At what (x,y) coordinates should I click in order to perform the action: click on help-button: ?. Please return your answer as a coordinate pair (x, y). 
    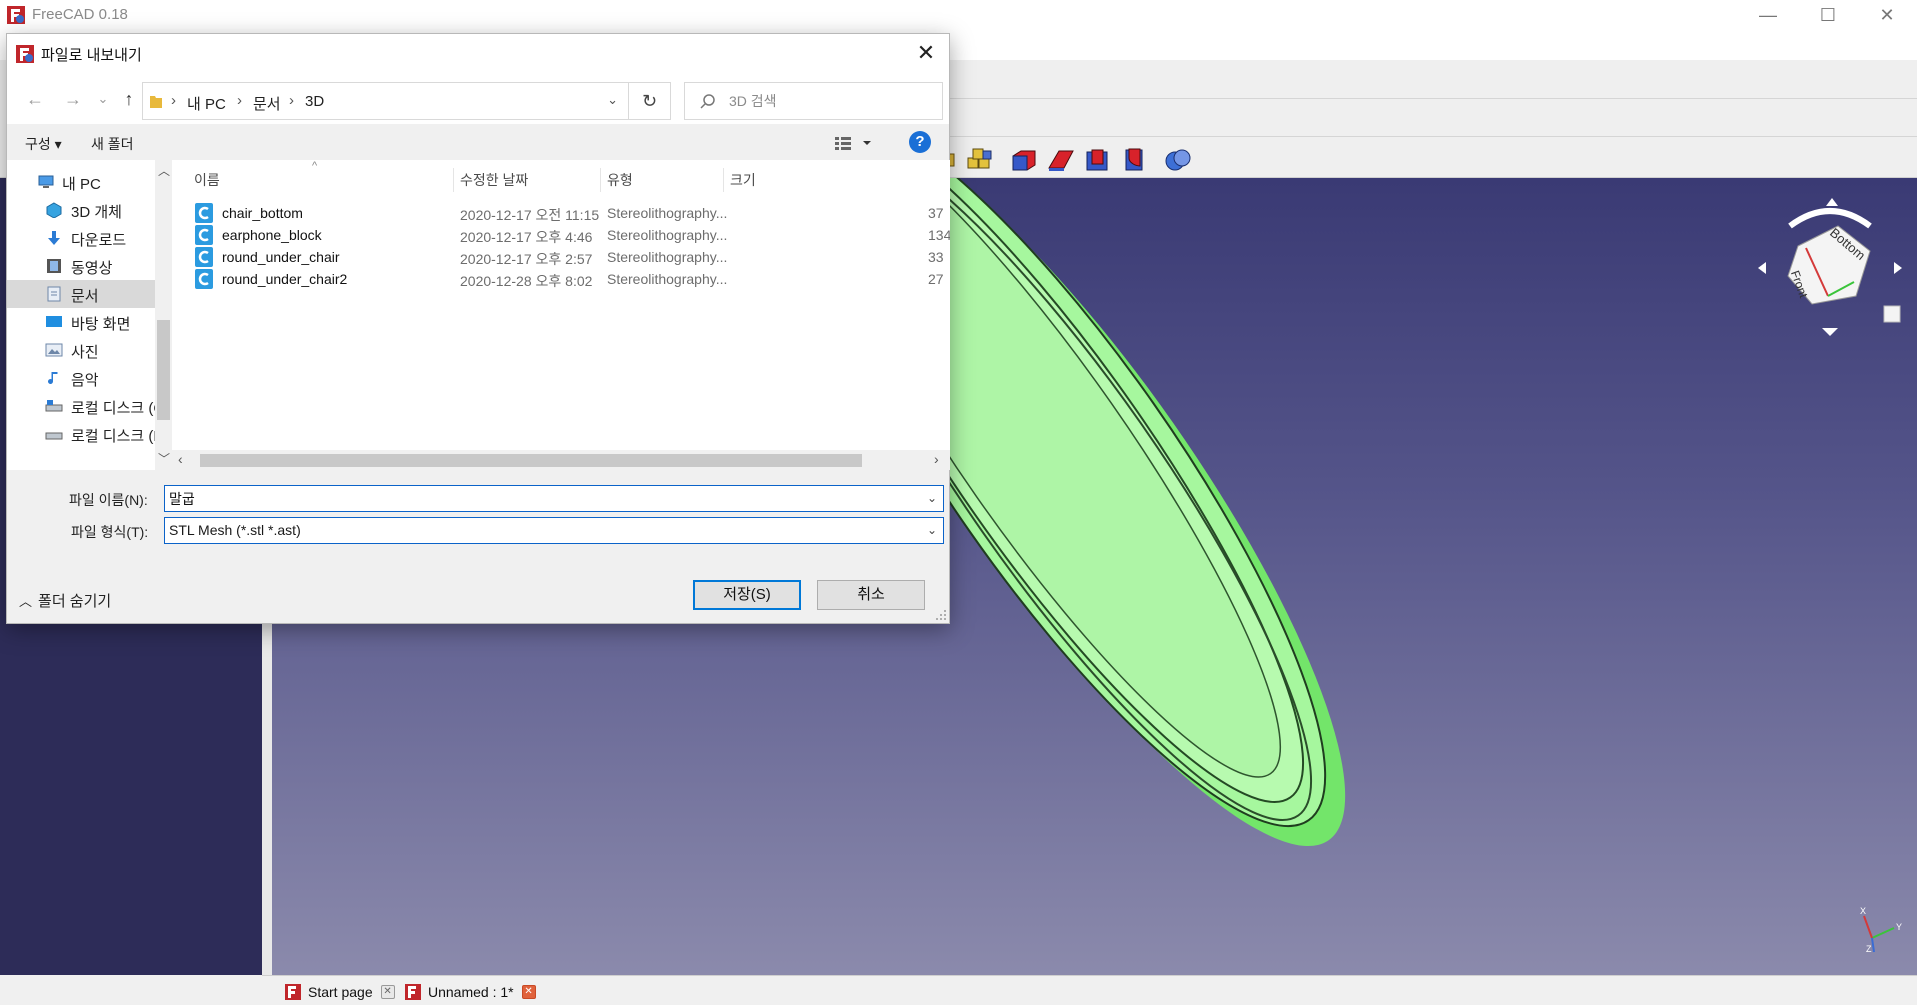
    Looking at the image, I should click on (920, 142).